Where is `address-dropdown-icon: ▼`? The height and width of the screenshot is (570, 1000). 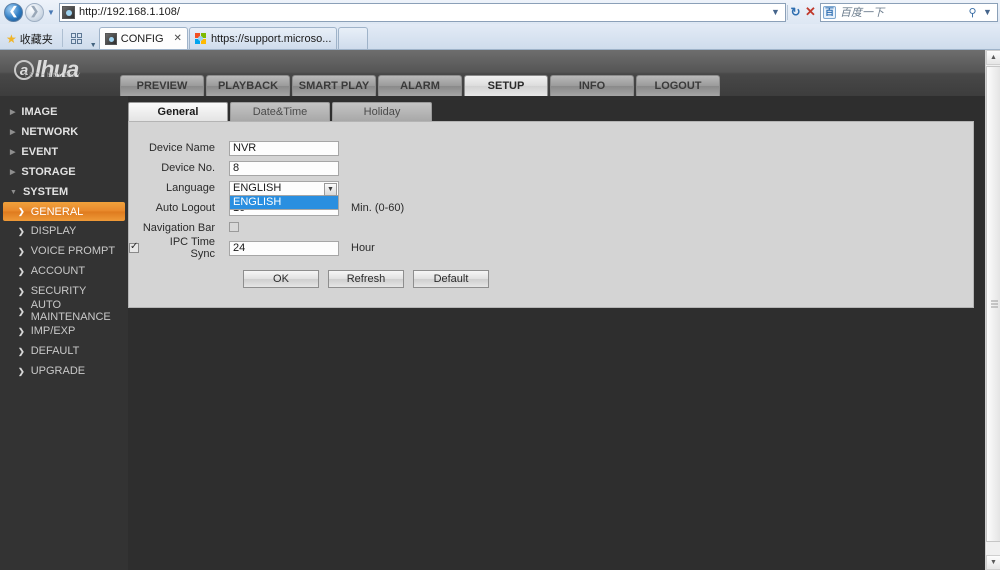 address-dropdown-icon: ▼ is located at coordinates (775, 12).